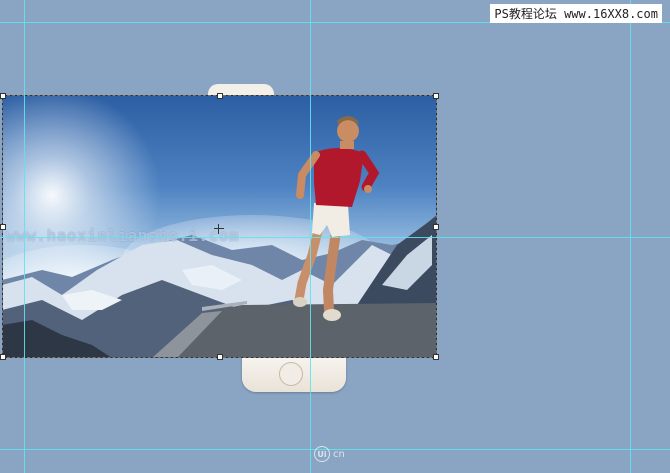 Image resolution: width=670 pixels, height=473 pixels. What do you see at coordinates (3, 96) in the screenshot?
I see `handle-top-left` at bounding box center [3, 96].